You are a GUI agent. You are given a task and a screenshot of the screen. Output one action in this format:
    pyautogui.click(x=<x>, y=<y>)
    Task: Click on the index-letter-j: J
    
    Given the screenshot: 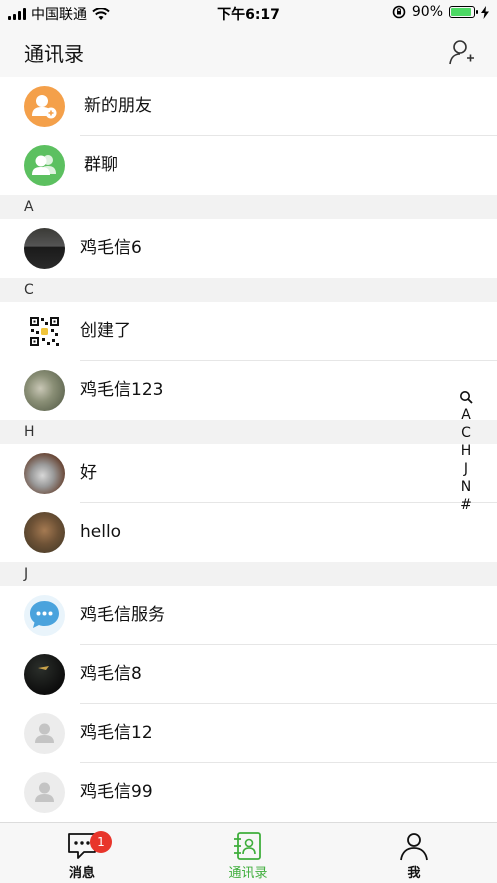 What is the action you would take?
    pyautogui.click(x=466, y=469)
    